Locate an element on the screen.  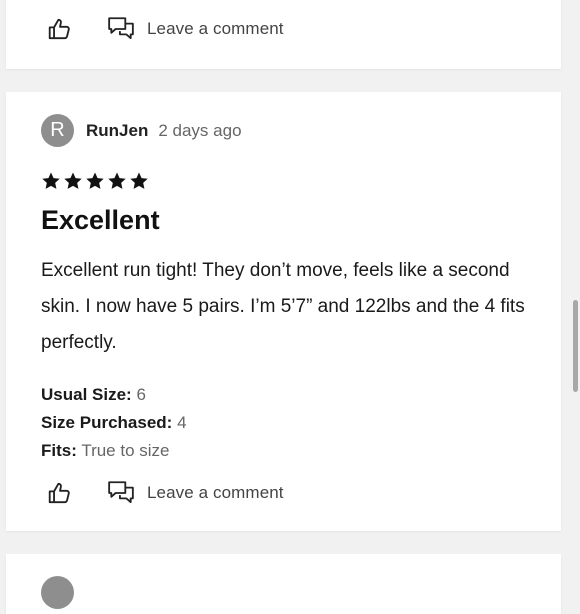
avatar: R is located at coordinates (57, 130).